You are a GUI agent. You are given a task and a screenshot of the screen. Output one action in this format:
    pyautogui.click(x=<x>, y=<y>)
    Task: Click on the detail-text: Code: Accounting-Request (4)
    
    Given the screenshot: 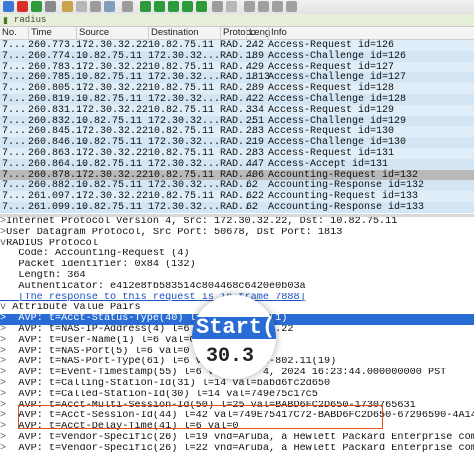 What is the action you would take?
    pyautogui.click(x=95, y=254)
    